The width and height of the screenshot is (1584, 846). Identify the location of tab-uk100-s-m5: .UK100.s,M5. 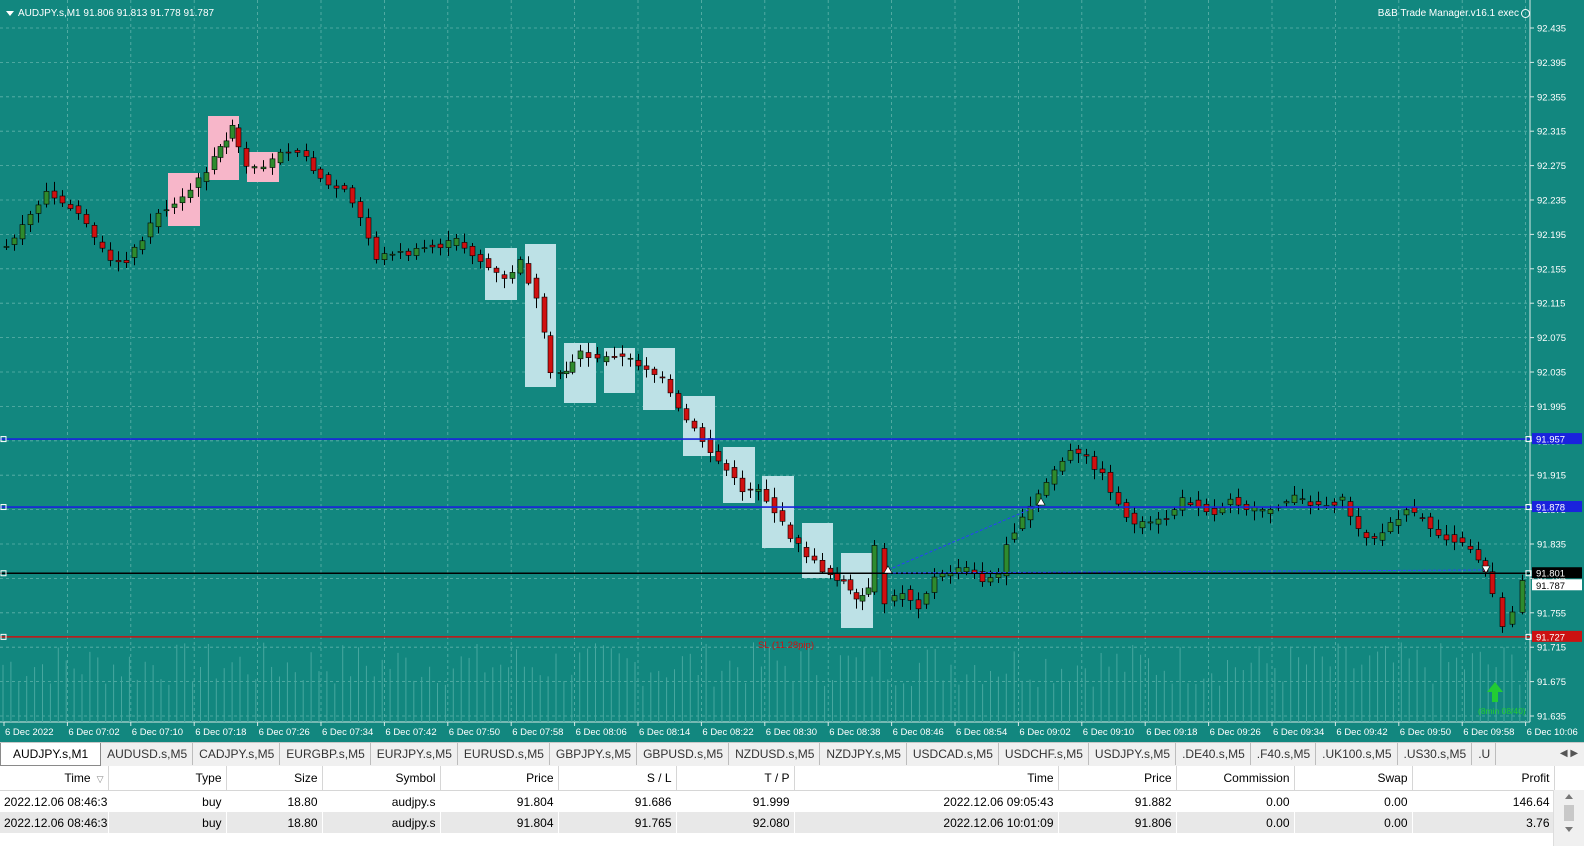
(1357, 754).